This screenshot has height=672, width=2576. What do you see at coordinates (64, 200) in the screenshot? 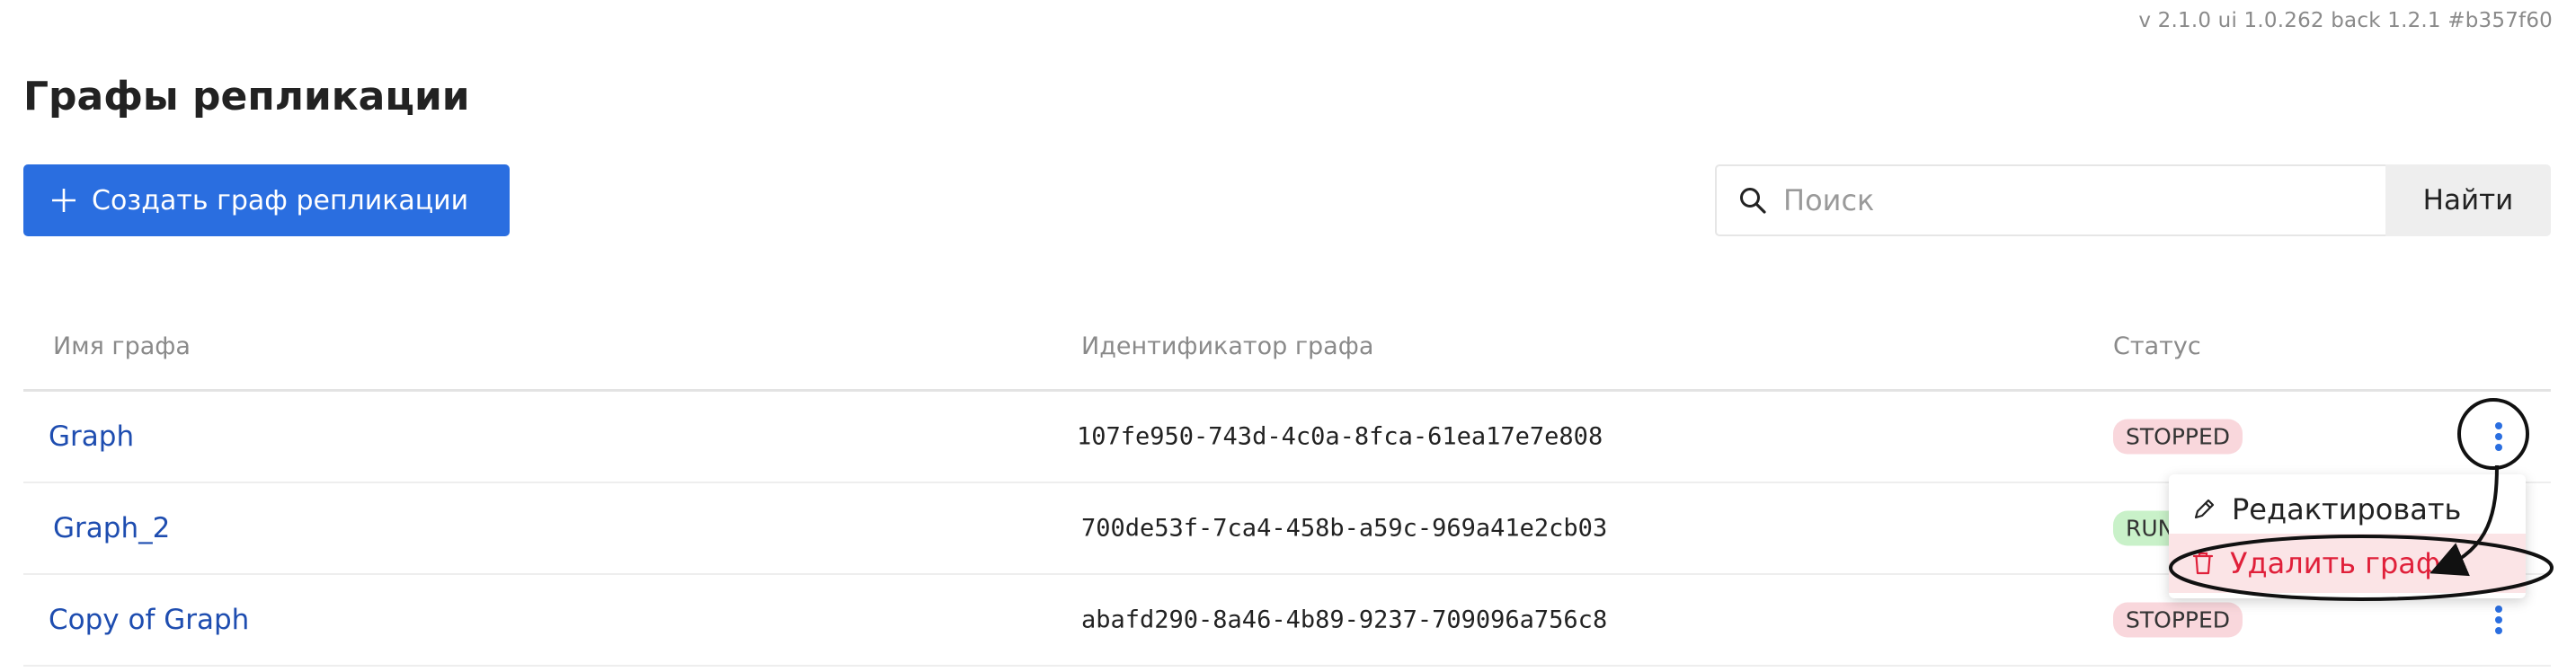
I see `plus-icon` at bounding box center [64, 200].